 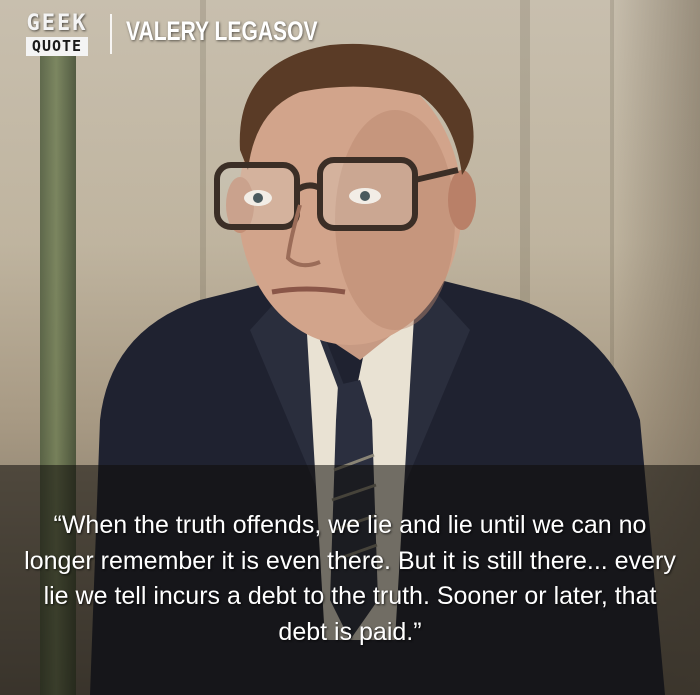 I want to click on logo-word-top: GEEK, so click(x=57, y=23).